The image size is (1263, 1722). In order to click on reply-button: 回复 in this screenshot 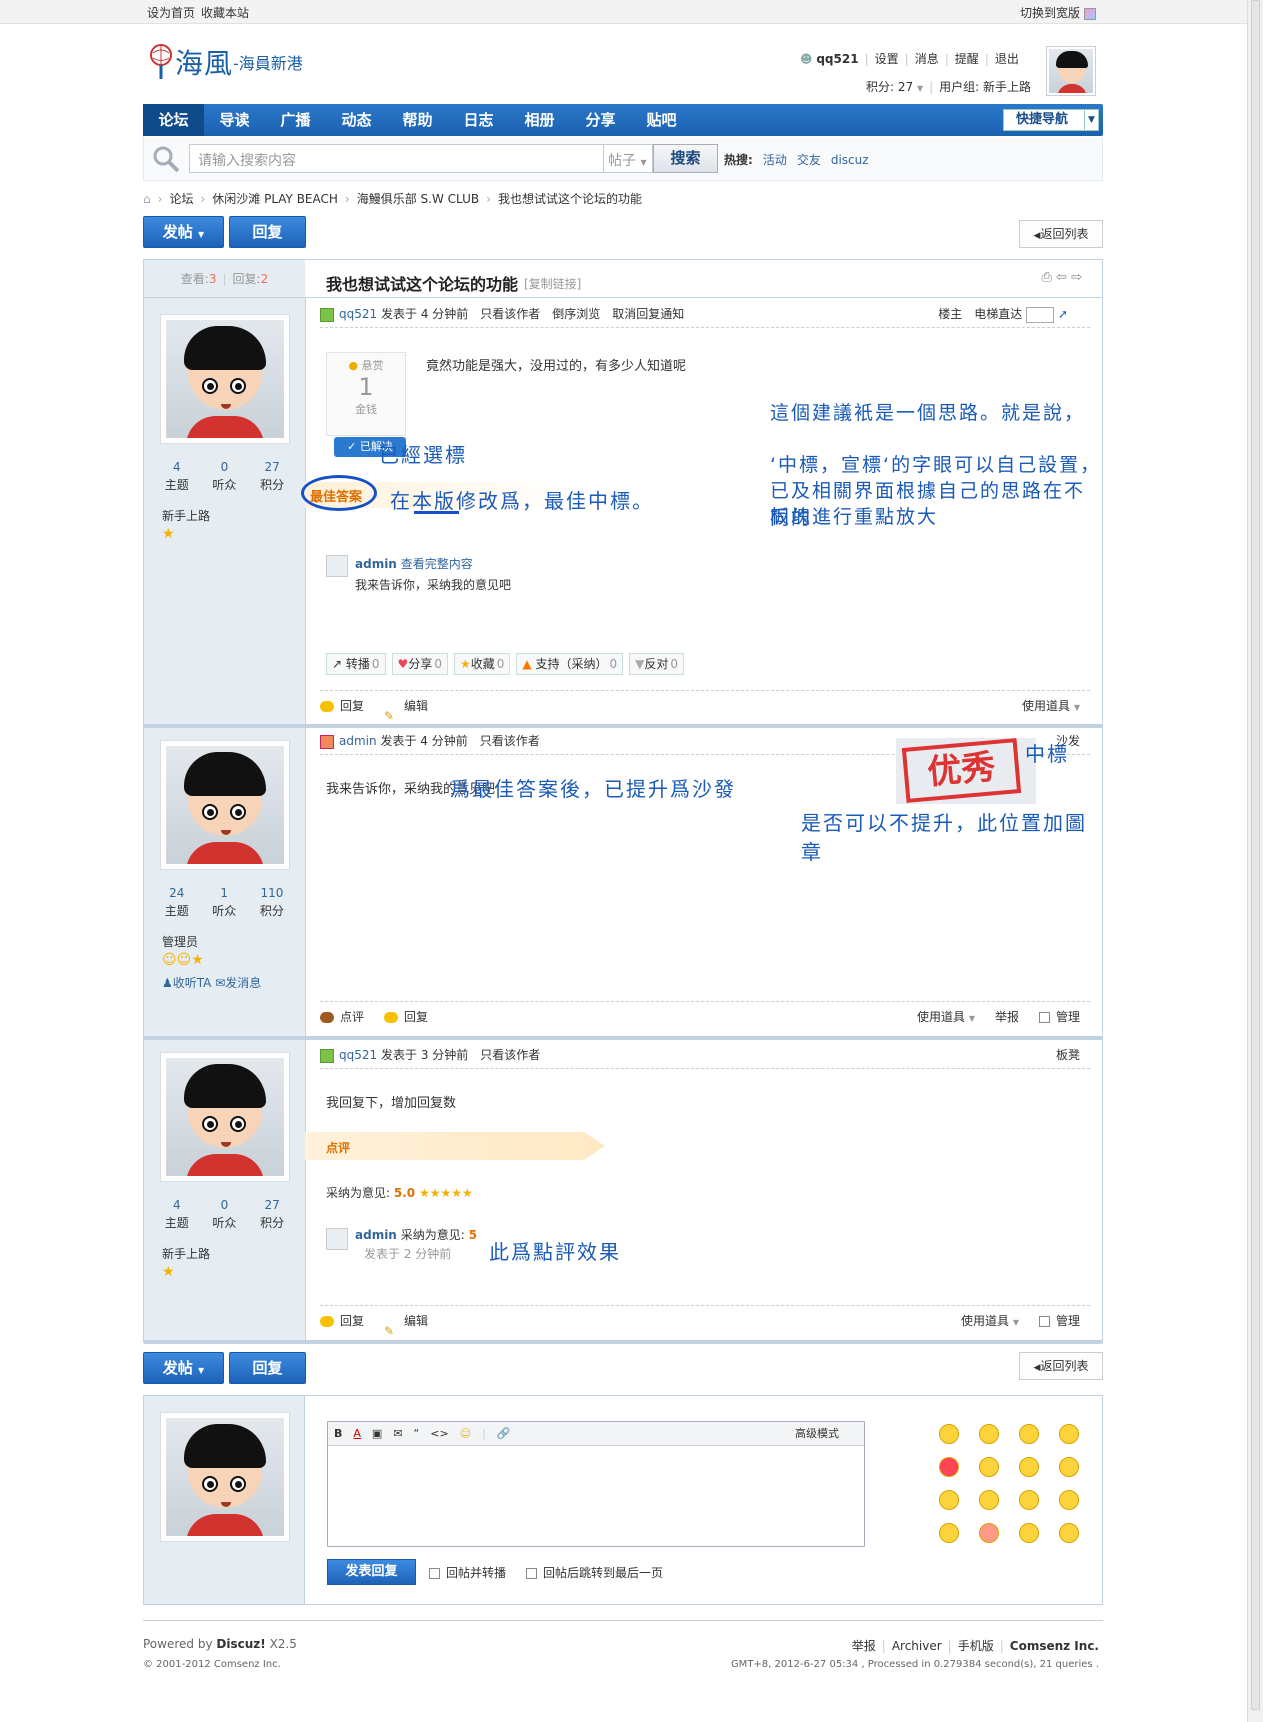, I will do `click(267, 232)`.